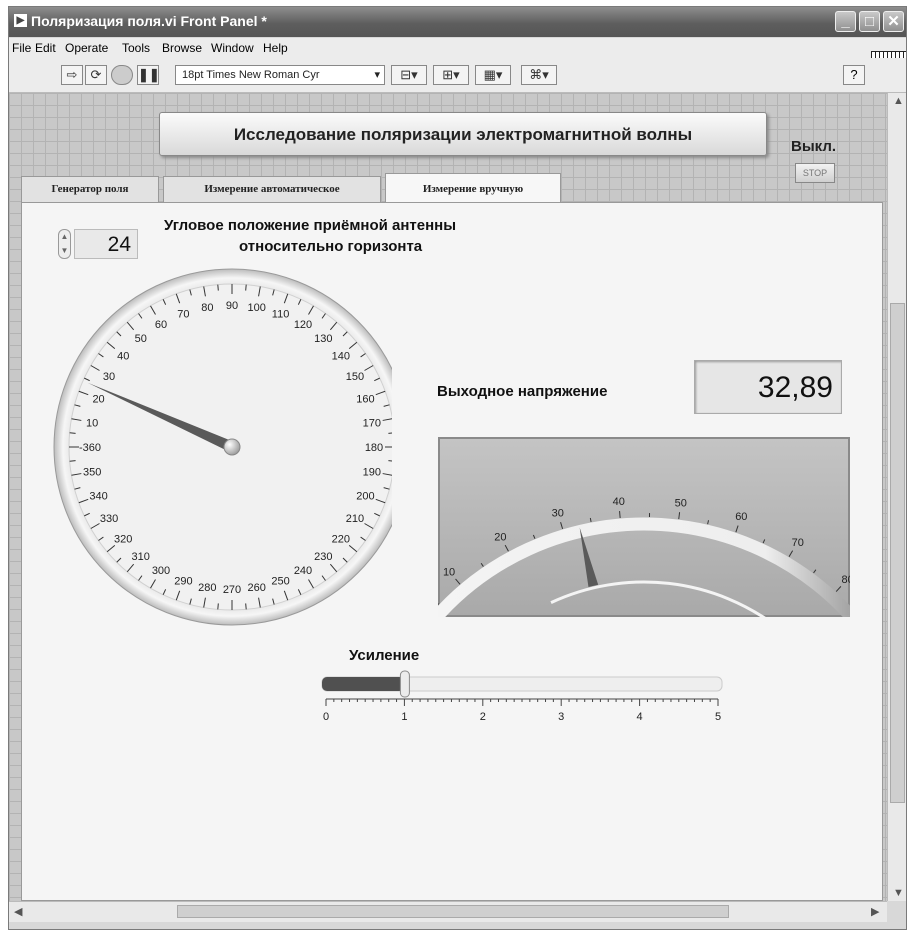 This screenshot has width=907, height=930. What do you see at coordinates (845, 21) in the screenshot?
I see `minimize-button: _` at bounding box center [845, 21].